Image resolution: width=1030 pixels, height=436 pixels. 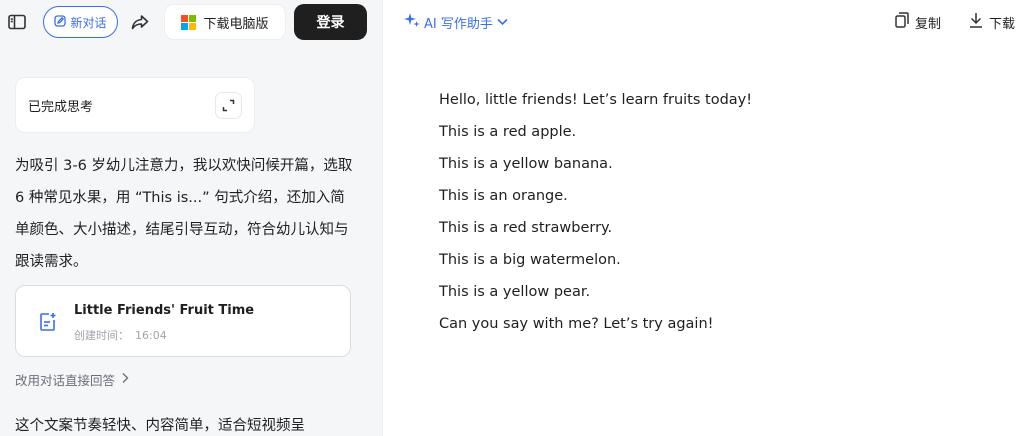 What do you see at coordinates (526, 228) in the screenshot?
I see `document-line: This is a red strawberry.` at bounding box center [526, 228].